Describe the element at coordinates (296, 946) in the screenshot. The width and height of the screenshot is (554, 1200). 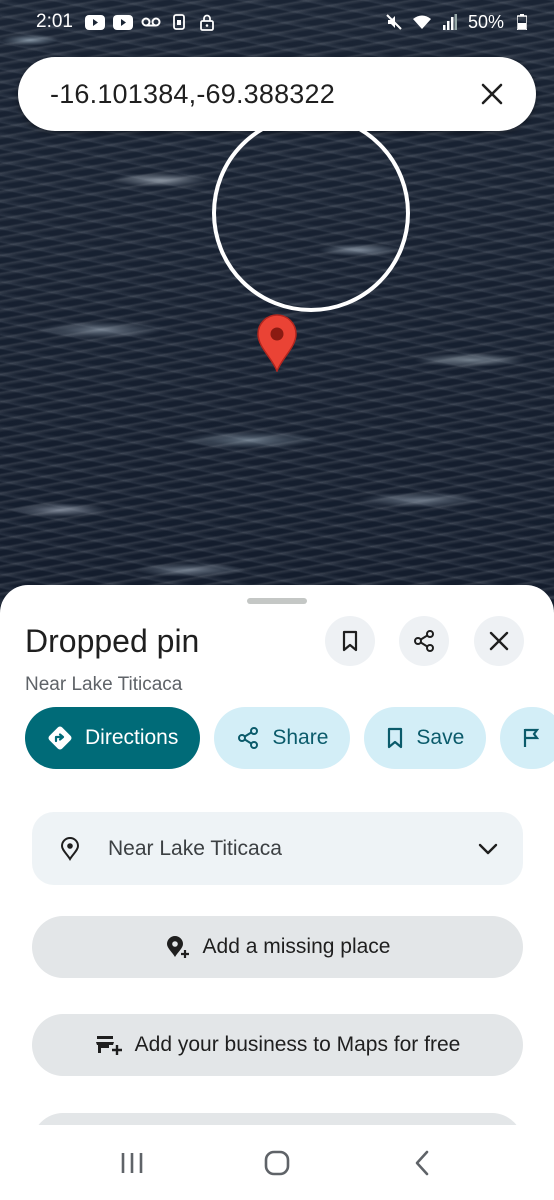
I see `add-missing-place-label: Add a missing place` at that location.